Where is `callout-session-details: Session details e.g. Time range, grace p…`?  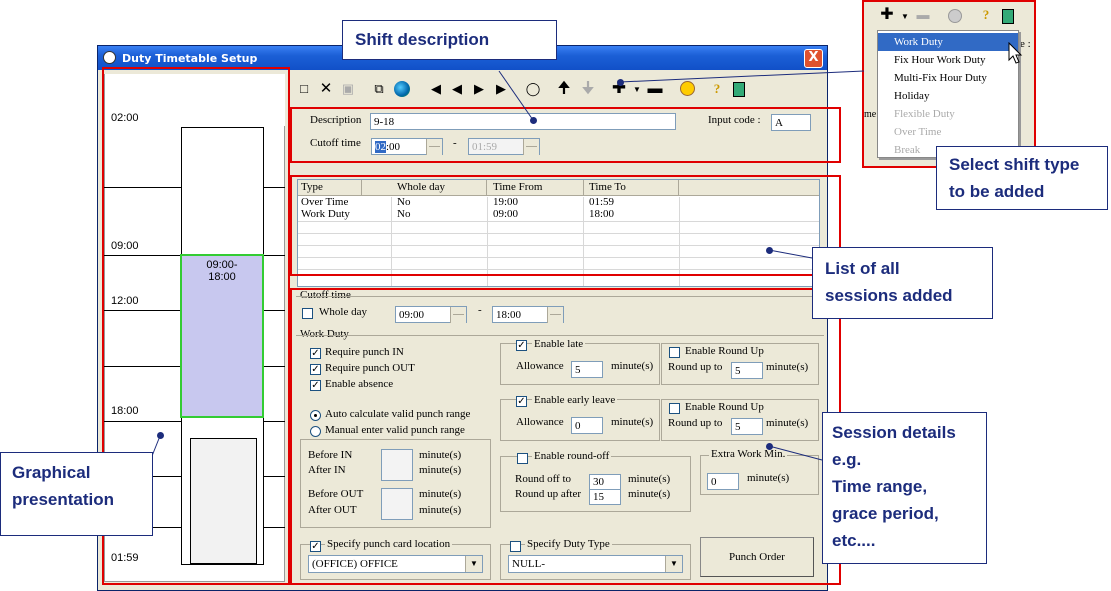 callout-session-details: Session details e.g. Time range, grace p… is located at coordinates (904, 488).